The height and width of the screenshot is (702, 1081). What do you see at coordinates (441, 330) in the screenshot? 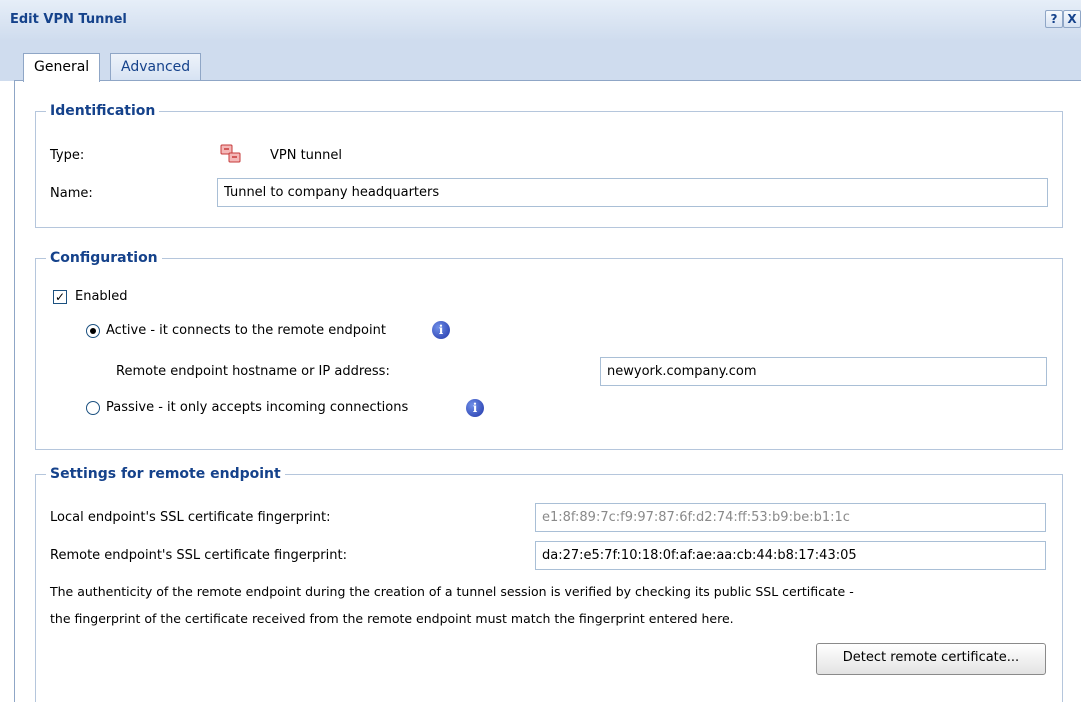
I see `info-icon-active: i` at bounding box center [441, 330].